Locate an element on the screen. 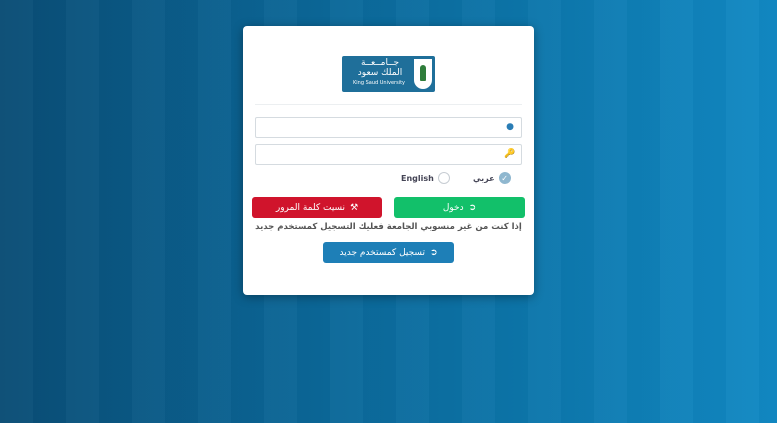 The width and height of the screenshot is (777, 423). lang-english-label: English is located at coordinates (417, 178).